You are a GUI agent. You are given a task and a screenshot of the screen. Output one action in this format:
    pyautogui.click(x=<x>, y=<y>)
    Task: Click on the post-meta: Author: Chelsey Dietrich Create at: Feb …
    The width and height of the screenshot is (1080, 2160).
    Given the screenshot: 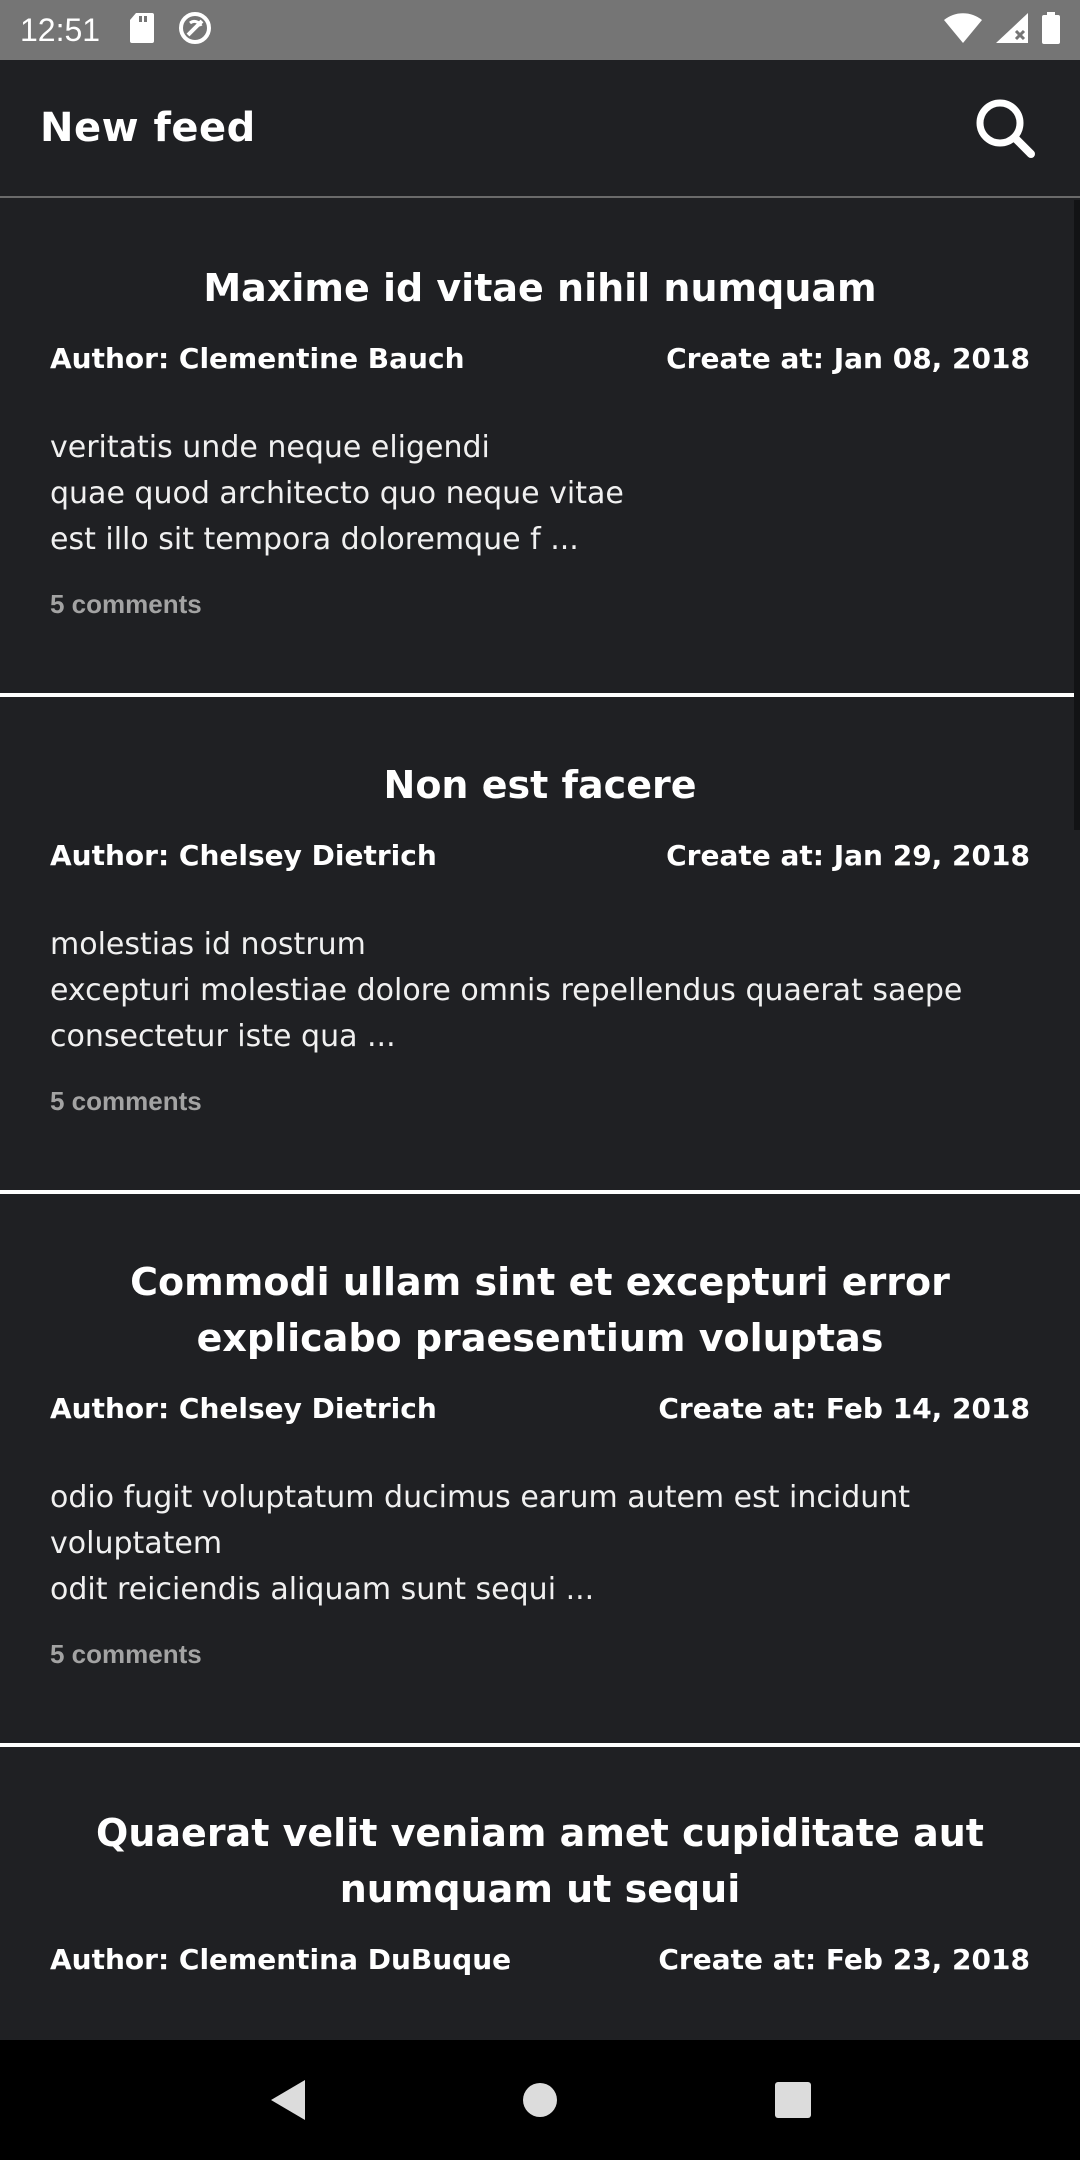 What is the action you would take?
    pyautogui.click(x=540, y=1408)
    